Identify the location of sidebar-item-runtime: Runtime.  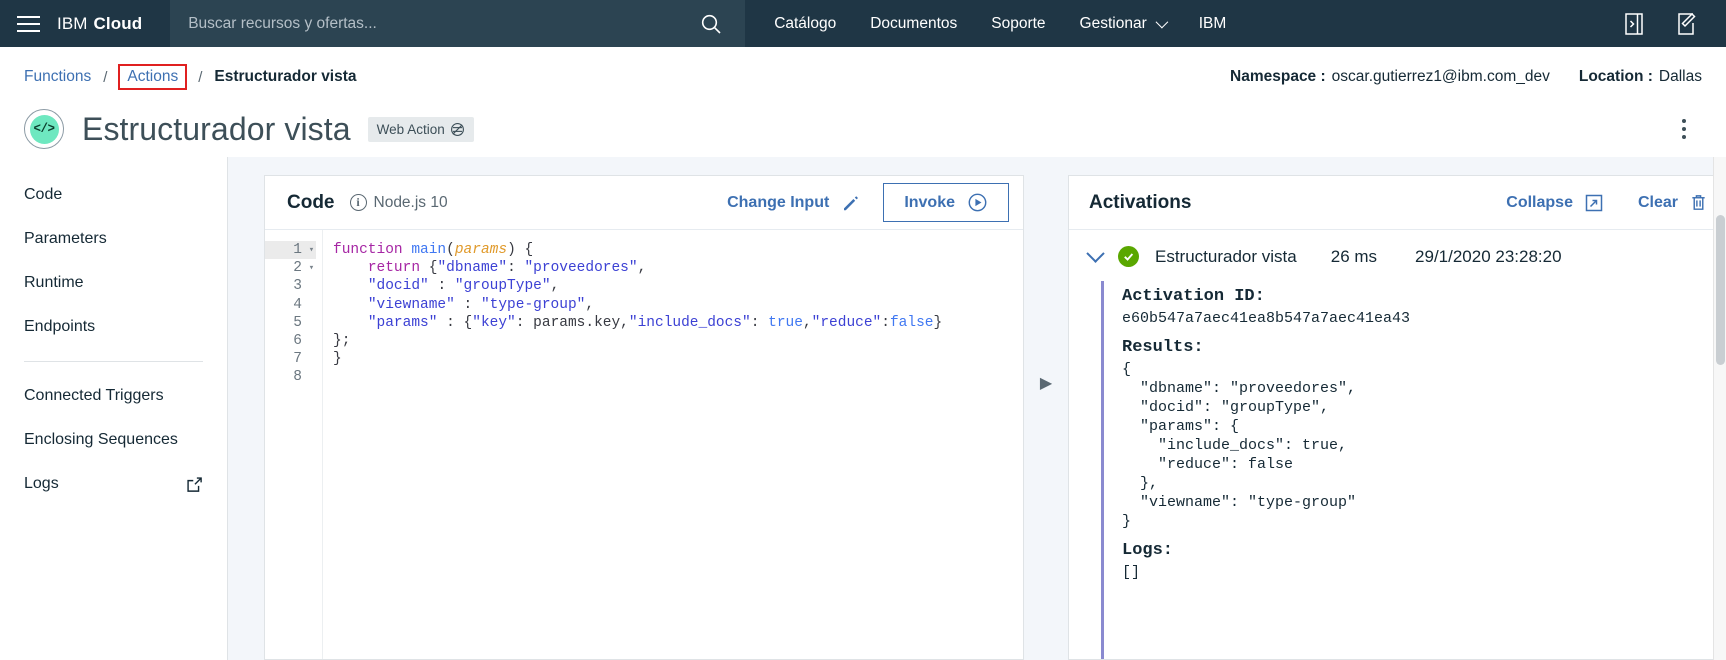
(113, 283).